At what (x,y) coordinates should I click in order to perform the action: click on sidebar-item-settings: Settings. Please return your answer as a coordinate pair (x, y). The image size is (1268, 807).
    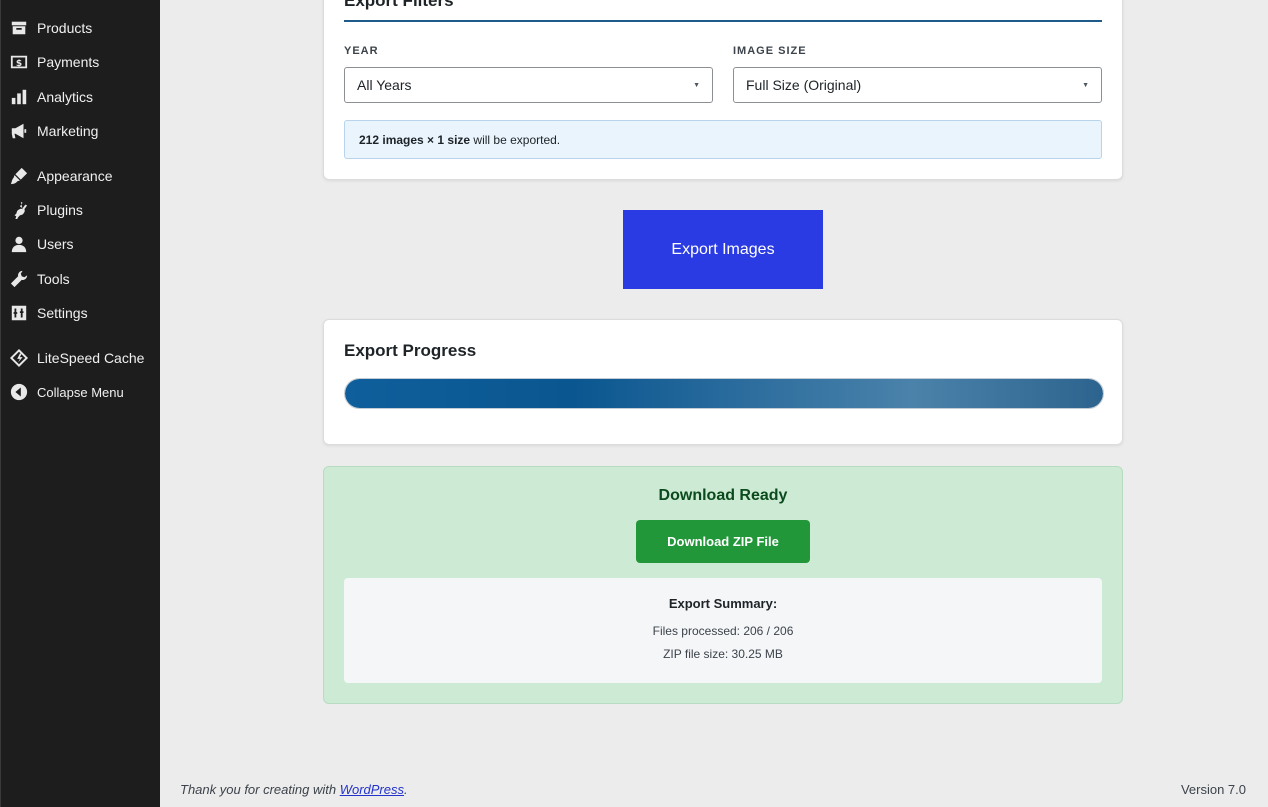
    Looking at the image, I should click on (81, 313).